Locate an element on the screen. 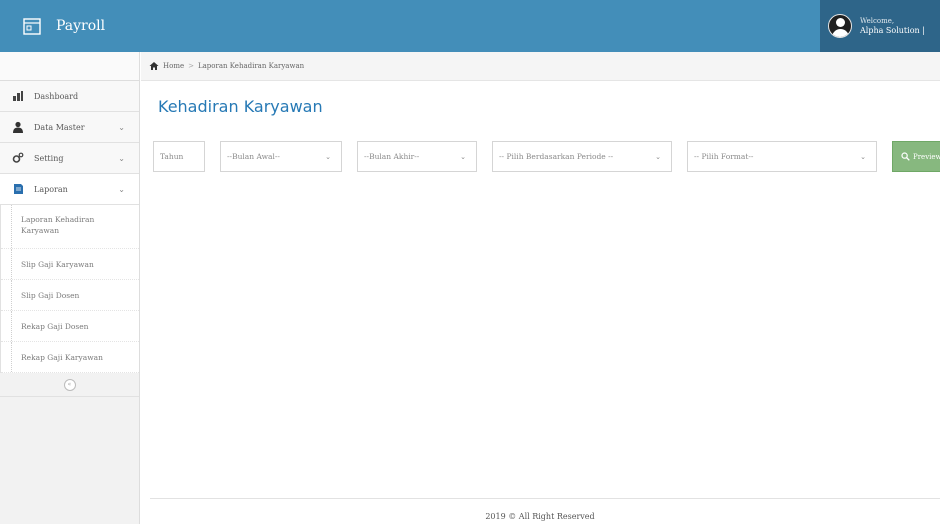  home-icon is located at coordinates (154, 66).